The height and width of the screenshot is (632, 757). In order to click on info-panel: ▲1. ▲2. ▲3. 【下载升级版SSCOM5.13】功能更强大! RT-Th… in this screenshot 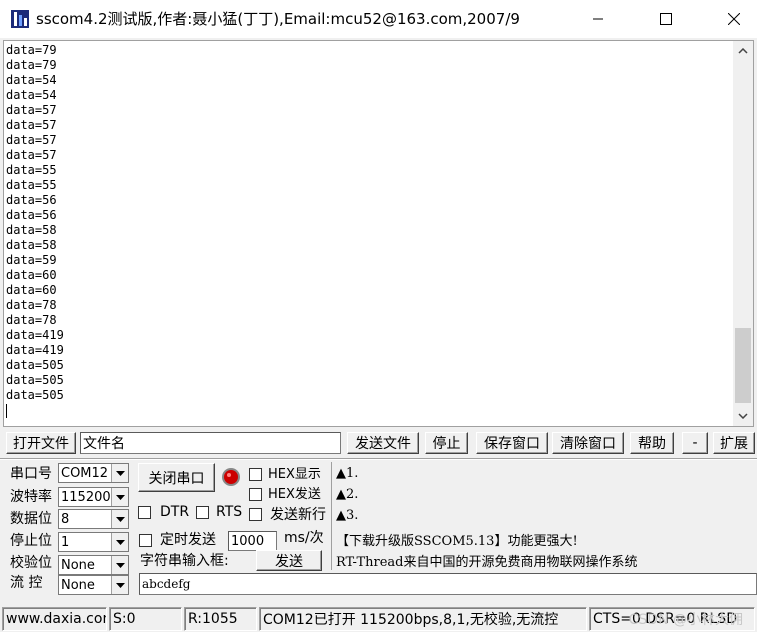, I will do `click(544, 516)`.